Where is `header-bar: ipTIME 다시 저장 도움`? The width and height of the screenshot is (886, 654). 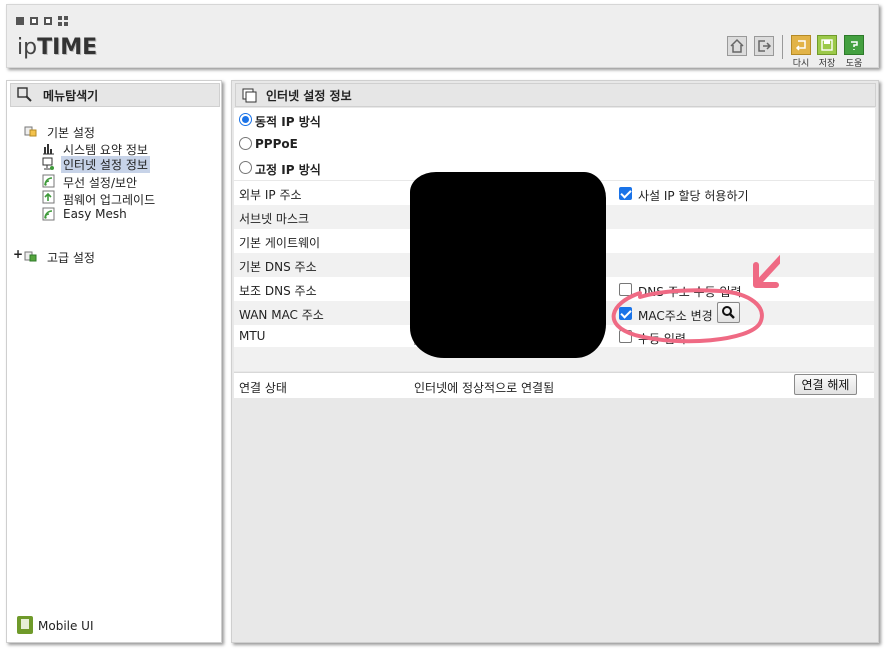
header-bar: ipTIME 다시 저장 도움 is located at coordinates (442, 36).